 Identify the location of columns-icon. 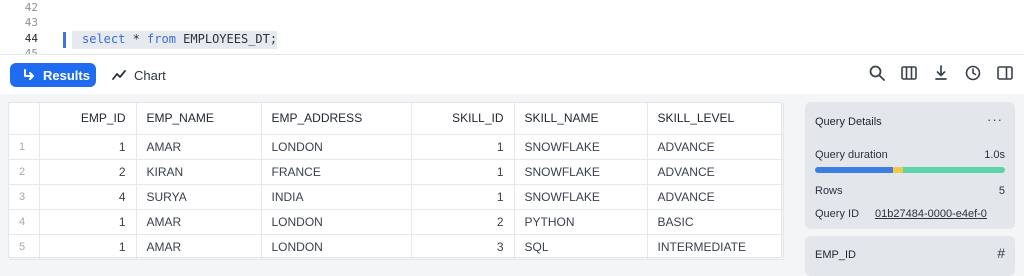
(909, 73).